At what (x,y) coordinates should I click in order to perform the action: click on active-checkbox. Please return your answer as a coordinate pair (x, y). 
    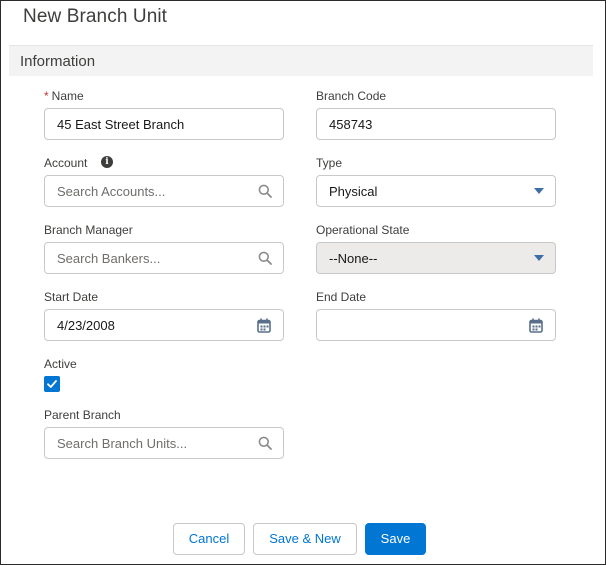
    Looking at the image, I should click on (52, 384).